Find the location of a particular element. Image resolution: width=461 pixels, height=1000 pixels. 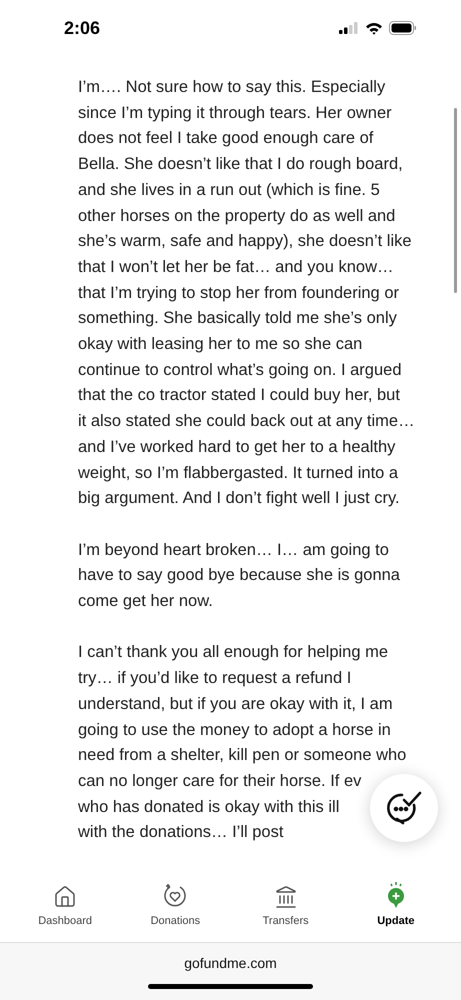

update-text-line: does not feel I take good enough care of is located at coordinates (226, 139).